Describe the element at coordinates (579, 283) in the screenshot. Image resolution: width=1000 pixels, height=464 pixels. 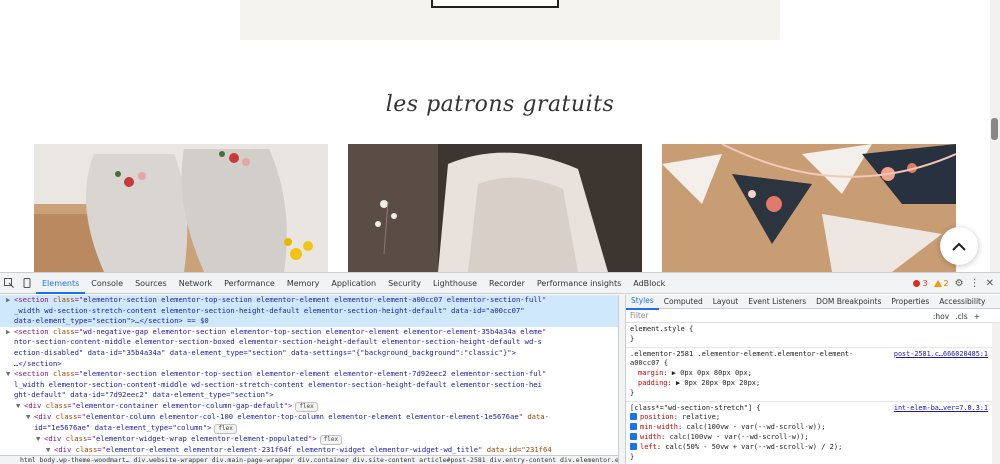
I see `tab-performance-insights: Performance insights` at that location.